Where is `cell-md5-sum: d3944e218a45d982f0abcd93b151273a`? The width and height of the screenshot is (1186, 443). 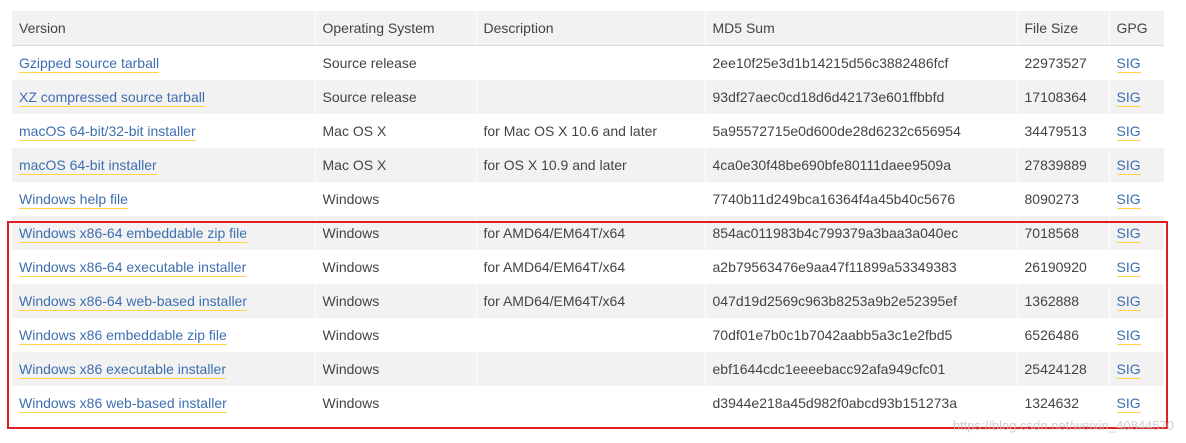 cell-md5-sum: d3944e218a45d982f0abcd93b151273a is located at coordinates (861, 403).